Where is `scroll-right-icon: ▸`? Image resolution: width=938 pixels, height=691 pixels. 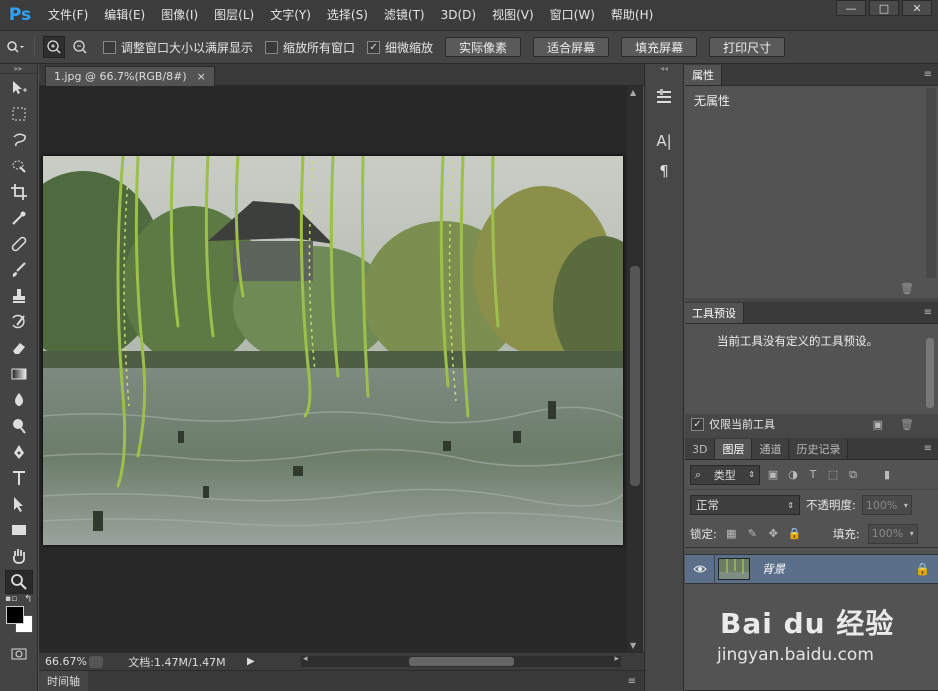
scroll-right-icon: ▸ is located at coordinates (616, 659).